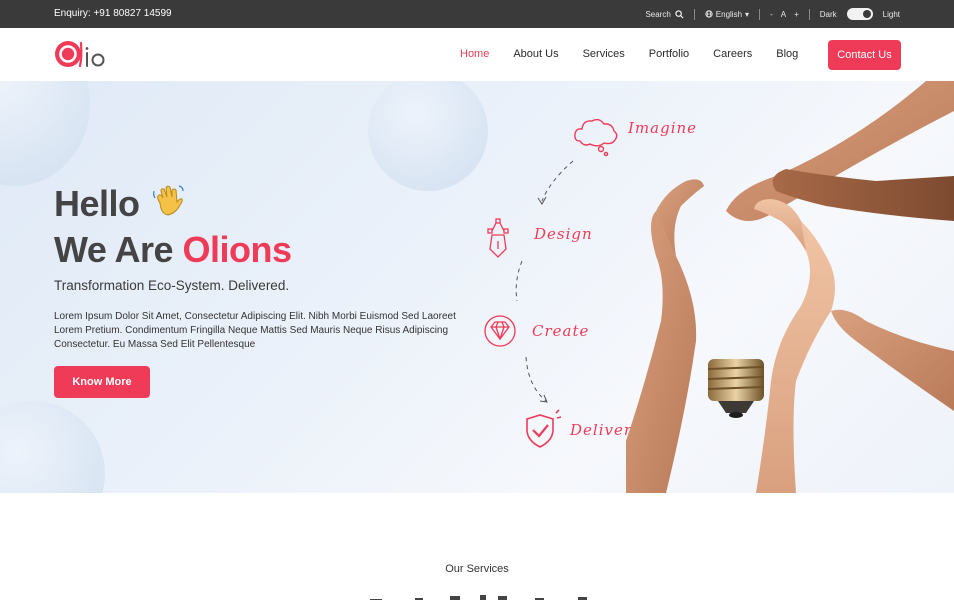  I want to click on globe-icon, so click(709, 14).